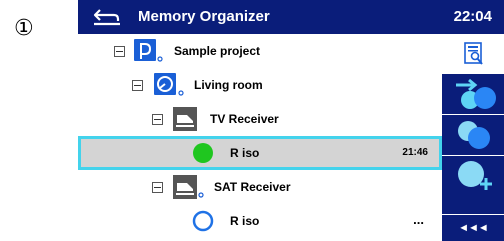 This screenshot has height=241, width=504. Describe the element at coordinates (472, 16) in the screenshot. I see `clock: 22:04` at that location.